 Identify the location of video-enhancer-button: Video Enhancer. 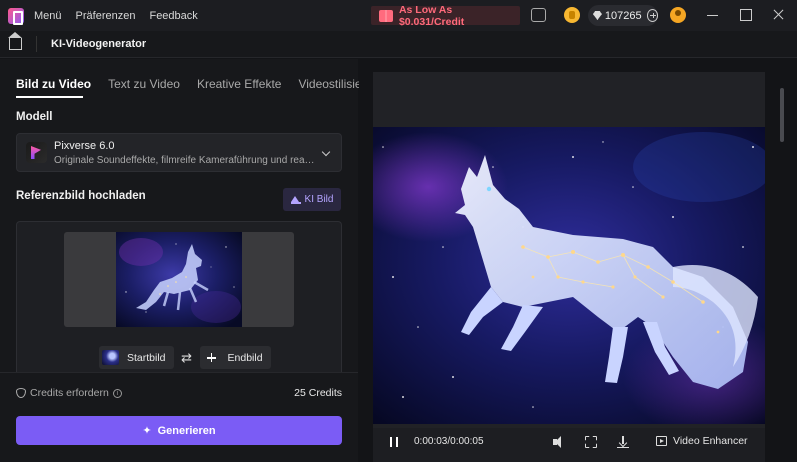
(702, 441).